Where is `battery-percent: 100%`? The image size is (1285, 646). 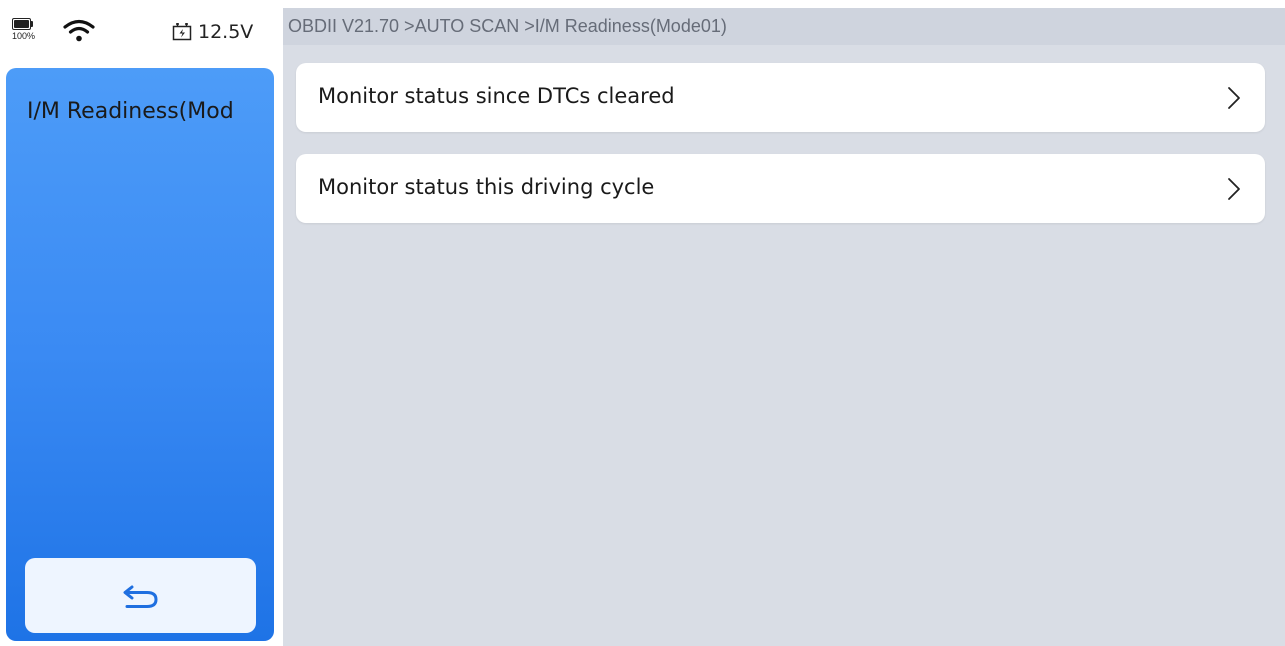 battery-percent: 100% is located at coordinates (24, 36).